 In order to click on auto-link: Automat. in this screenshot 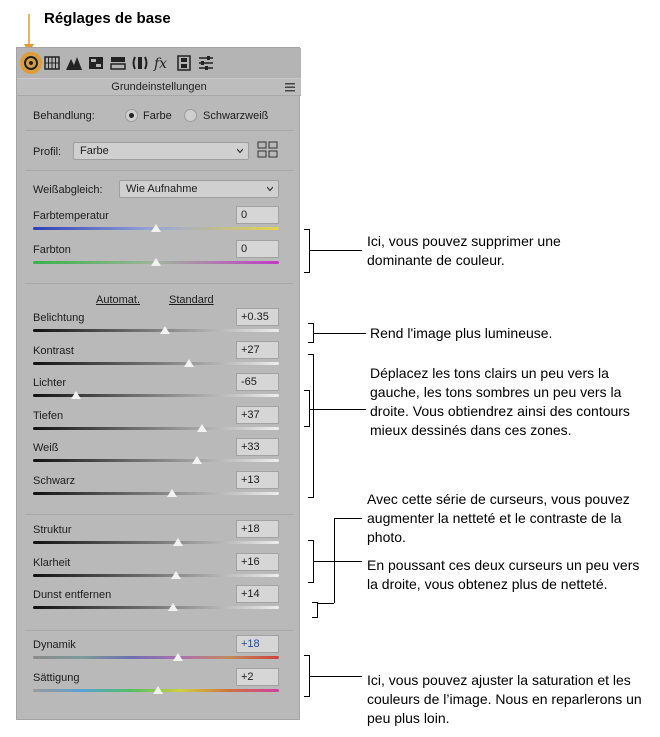, I will do `click(118, 300)`.